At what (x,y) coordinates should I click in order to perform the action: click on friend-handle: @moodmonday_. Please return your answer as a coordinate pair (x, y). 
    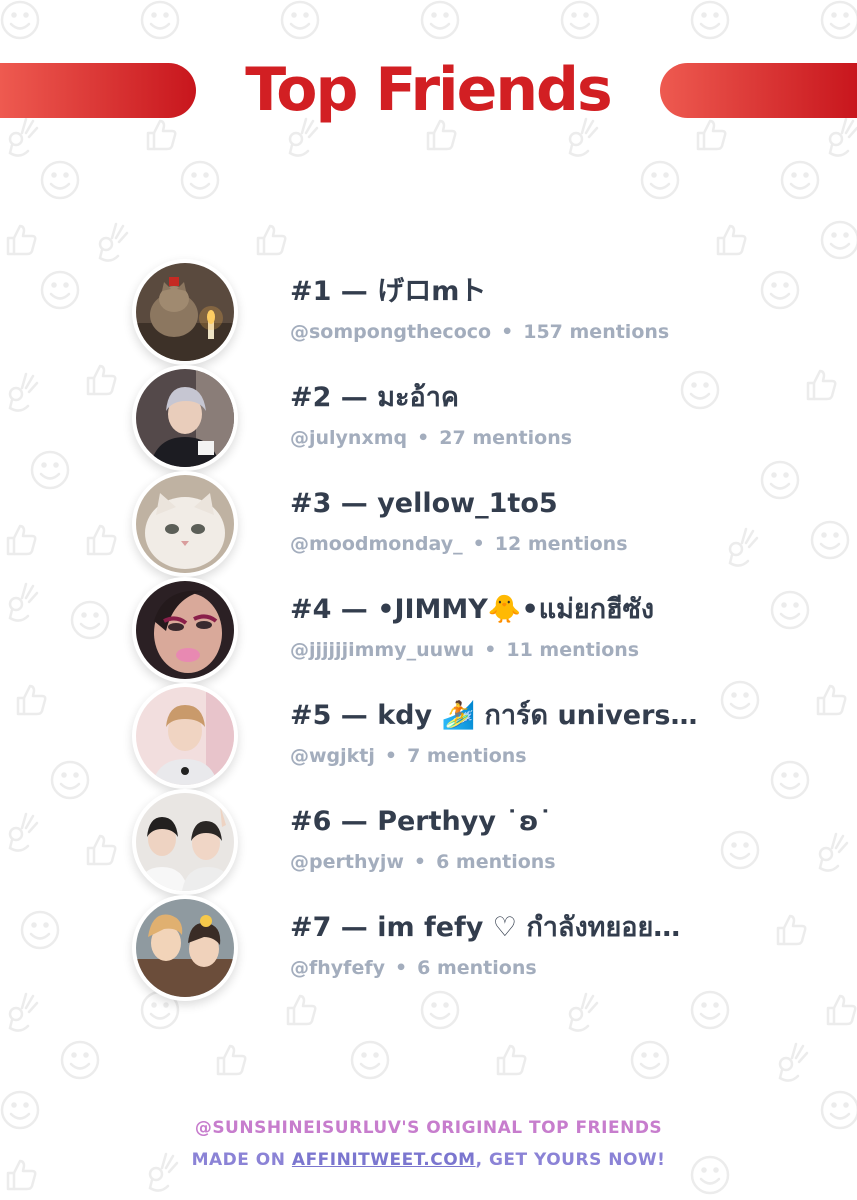
    Looking at the image, I should click on (376, 544).